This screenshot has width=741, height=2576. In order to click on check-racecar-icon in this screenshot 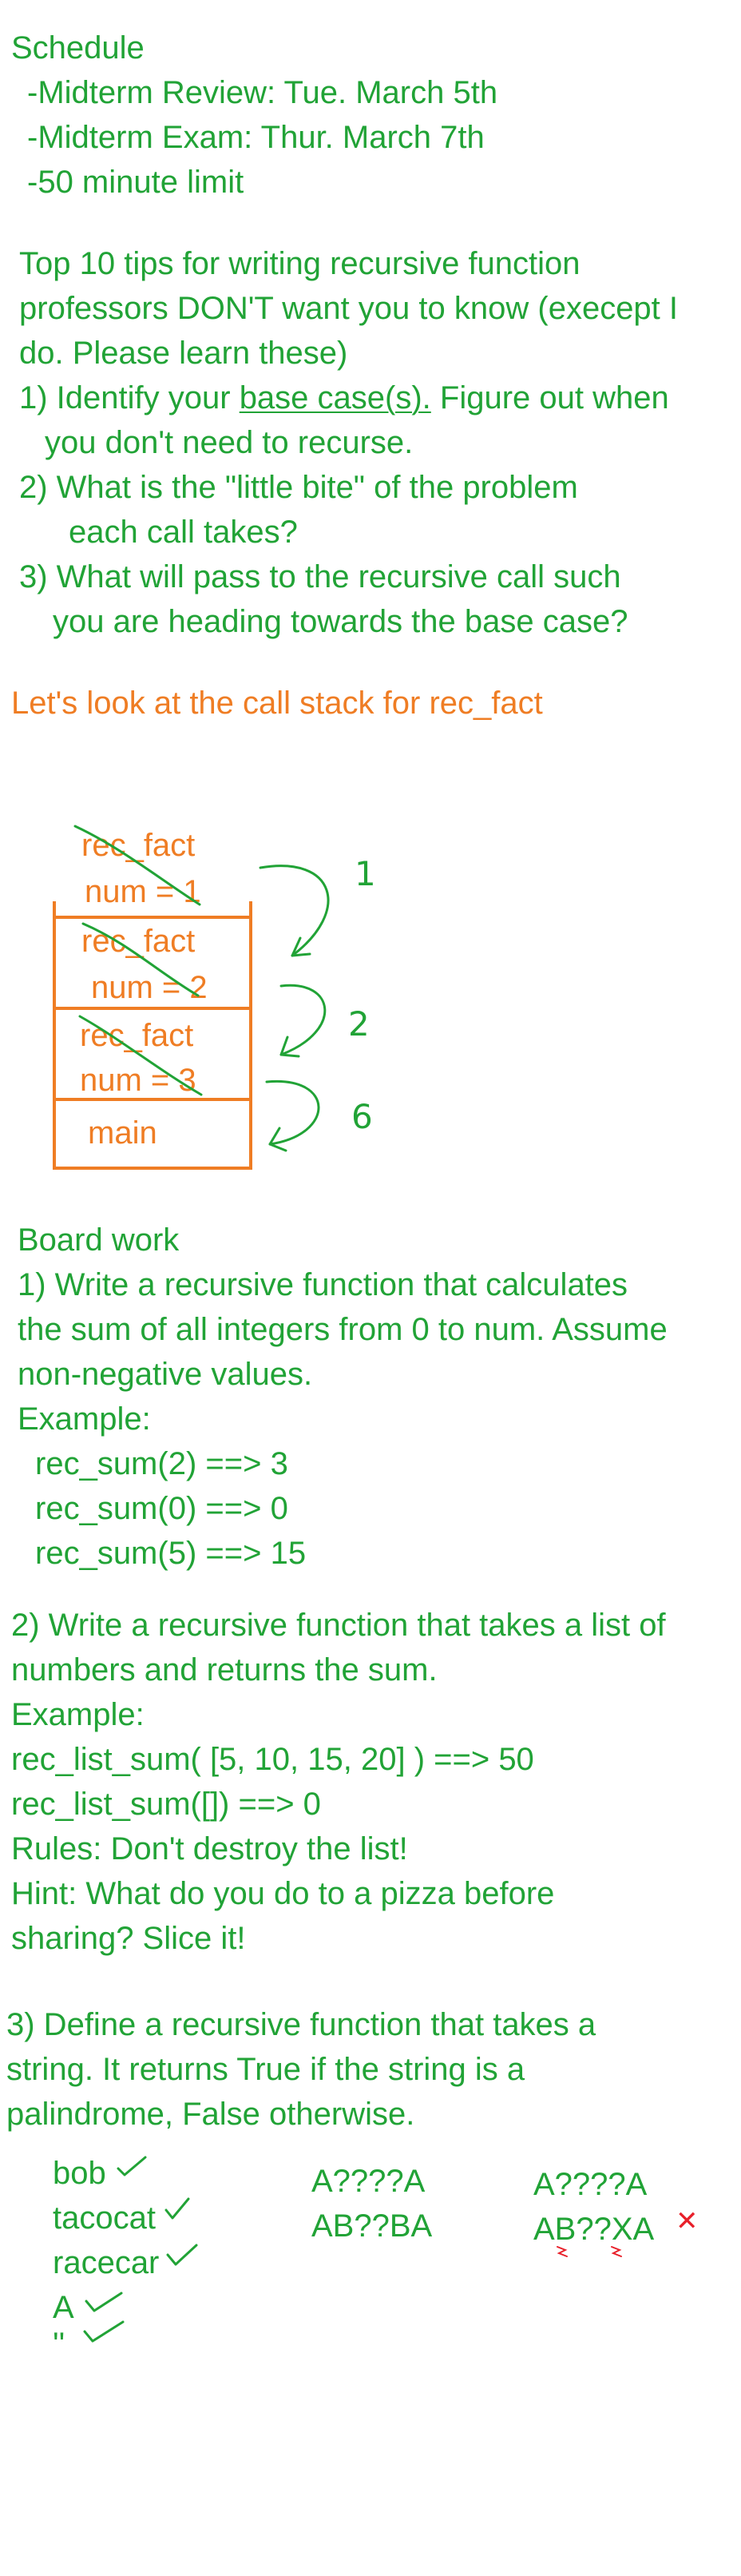, I will do `click(182, 2255)`.